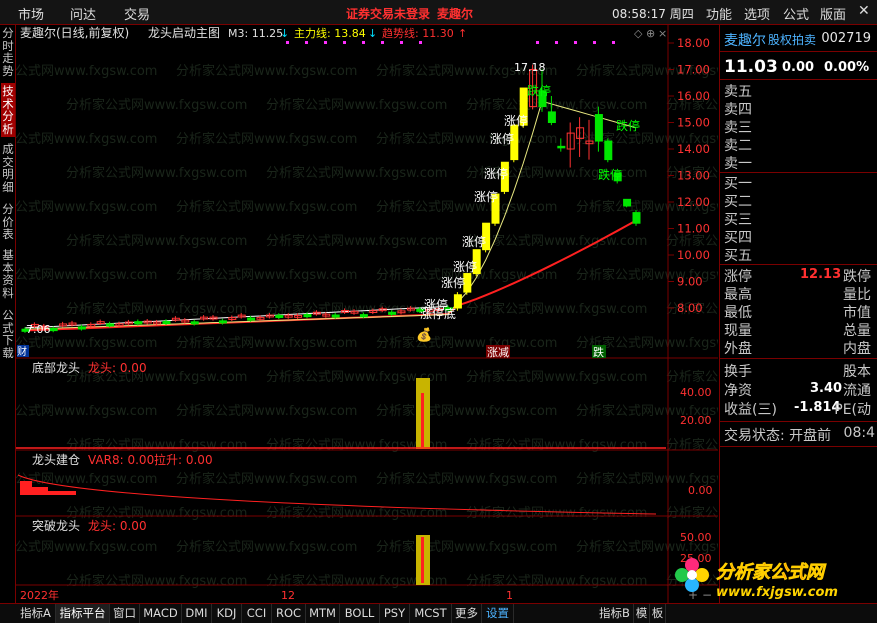 This screenshot has width=877, height=623. What do you see at coordinates (395, 613) in the screenshot?
I see `tab-psy: PSY` at bounding box center [395, 613].